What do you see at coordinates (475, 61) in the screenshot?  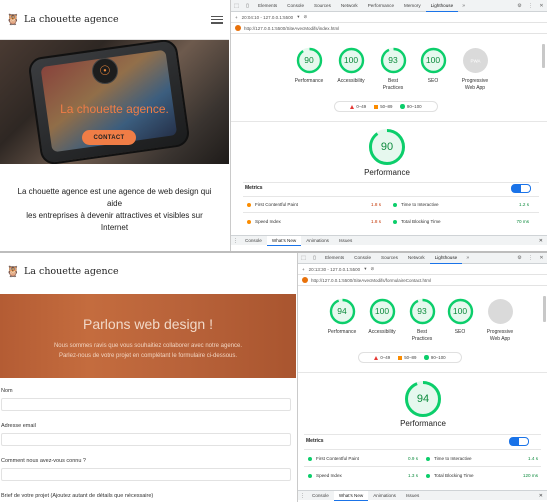 I see `pwa-badge-text: PWA` at bounding box center [475, 61].